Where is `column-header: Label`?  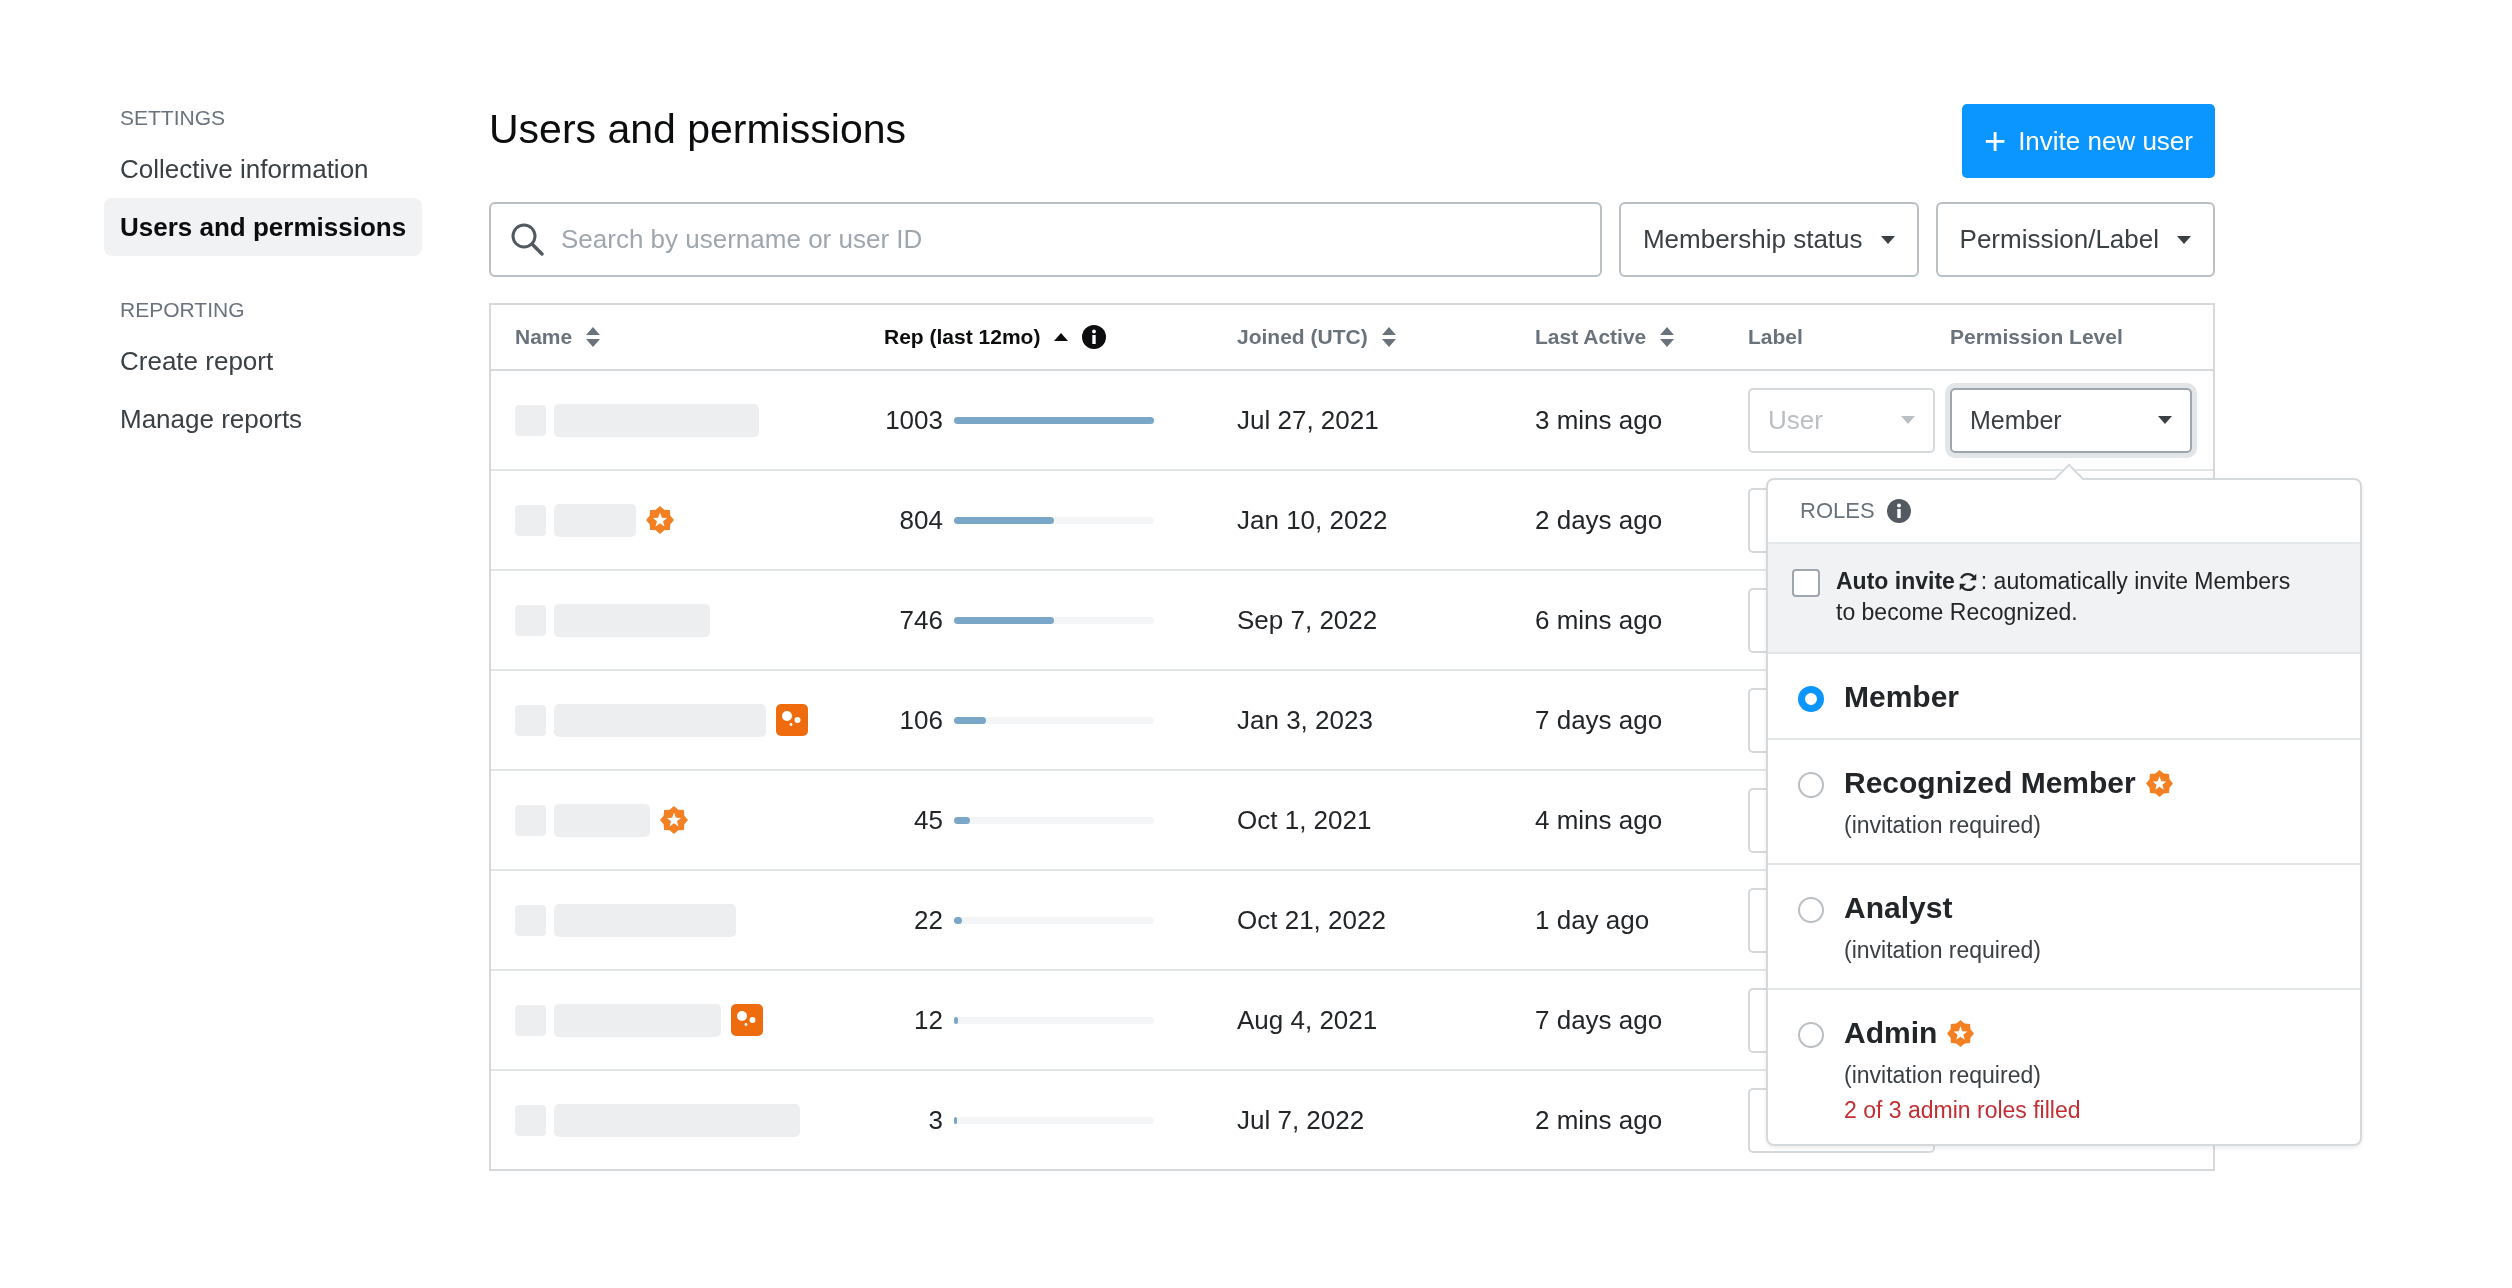
column-header: Label is located at coordinates (1775, 337).